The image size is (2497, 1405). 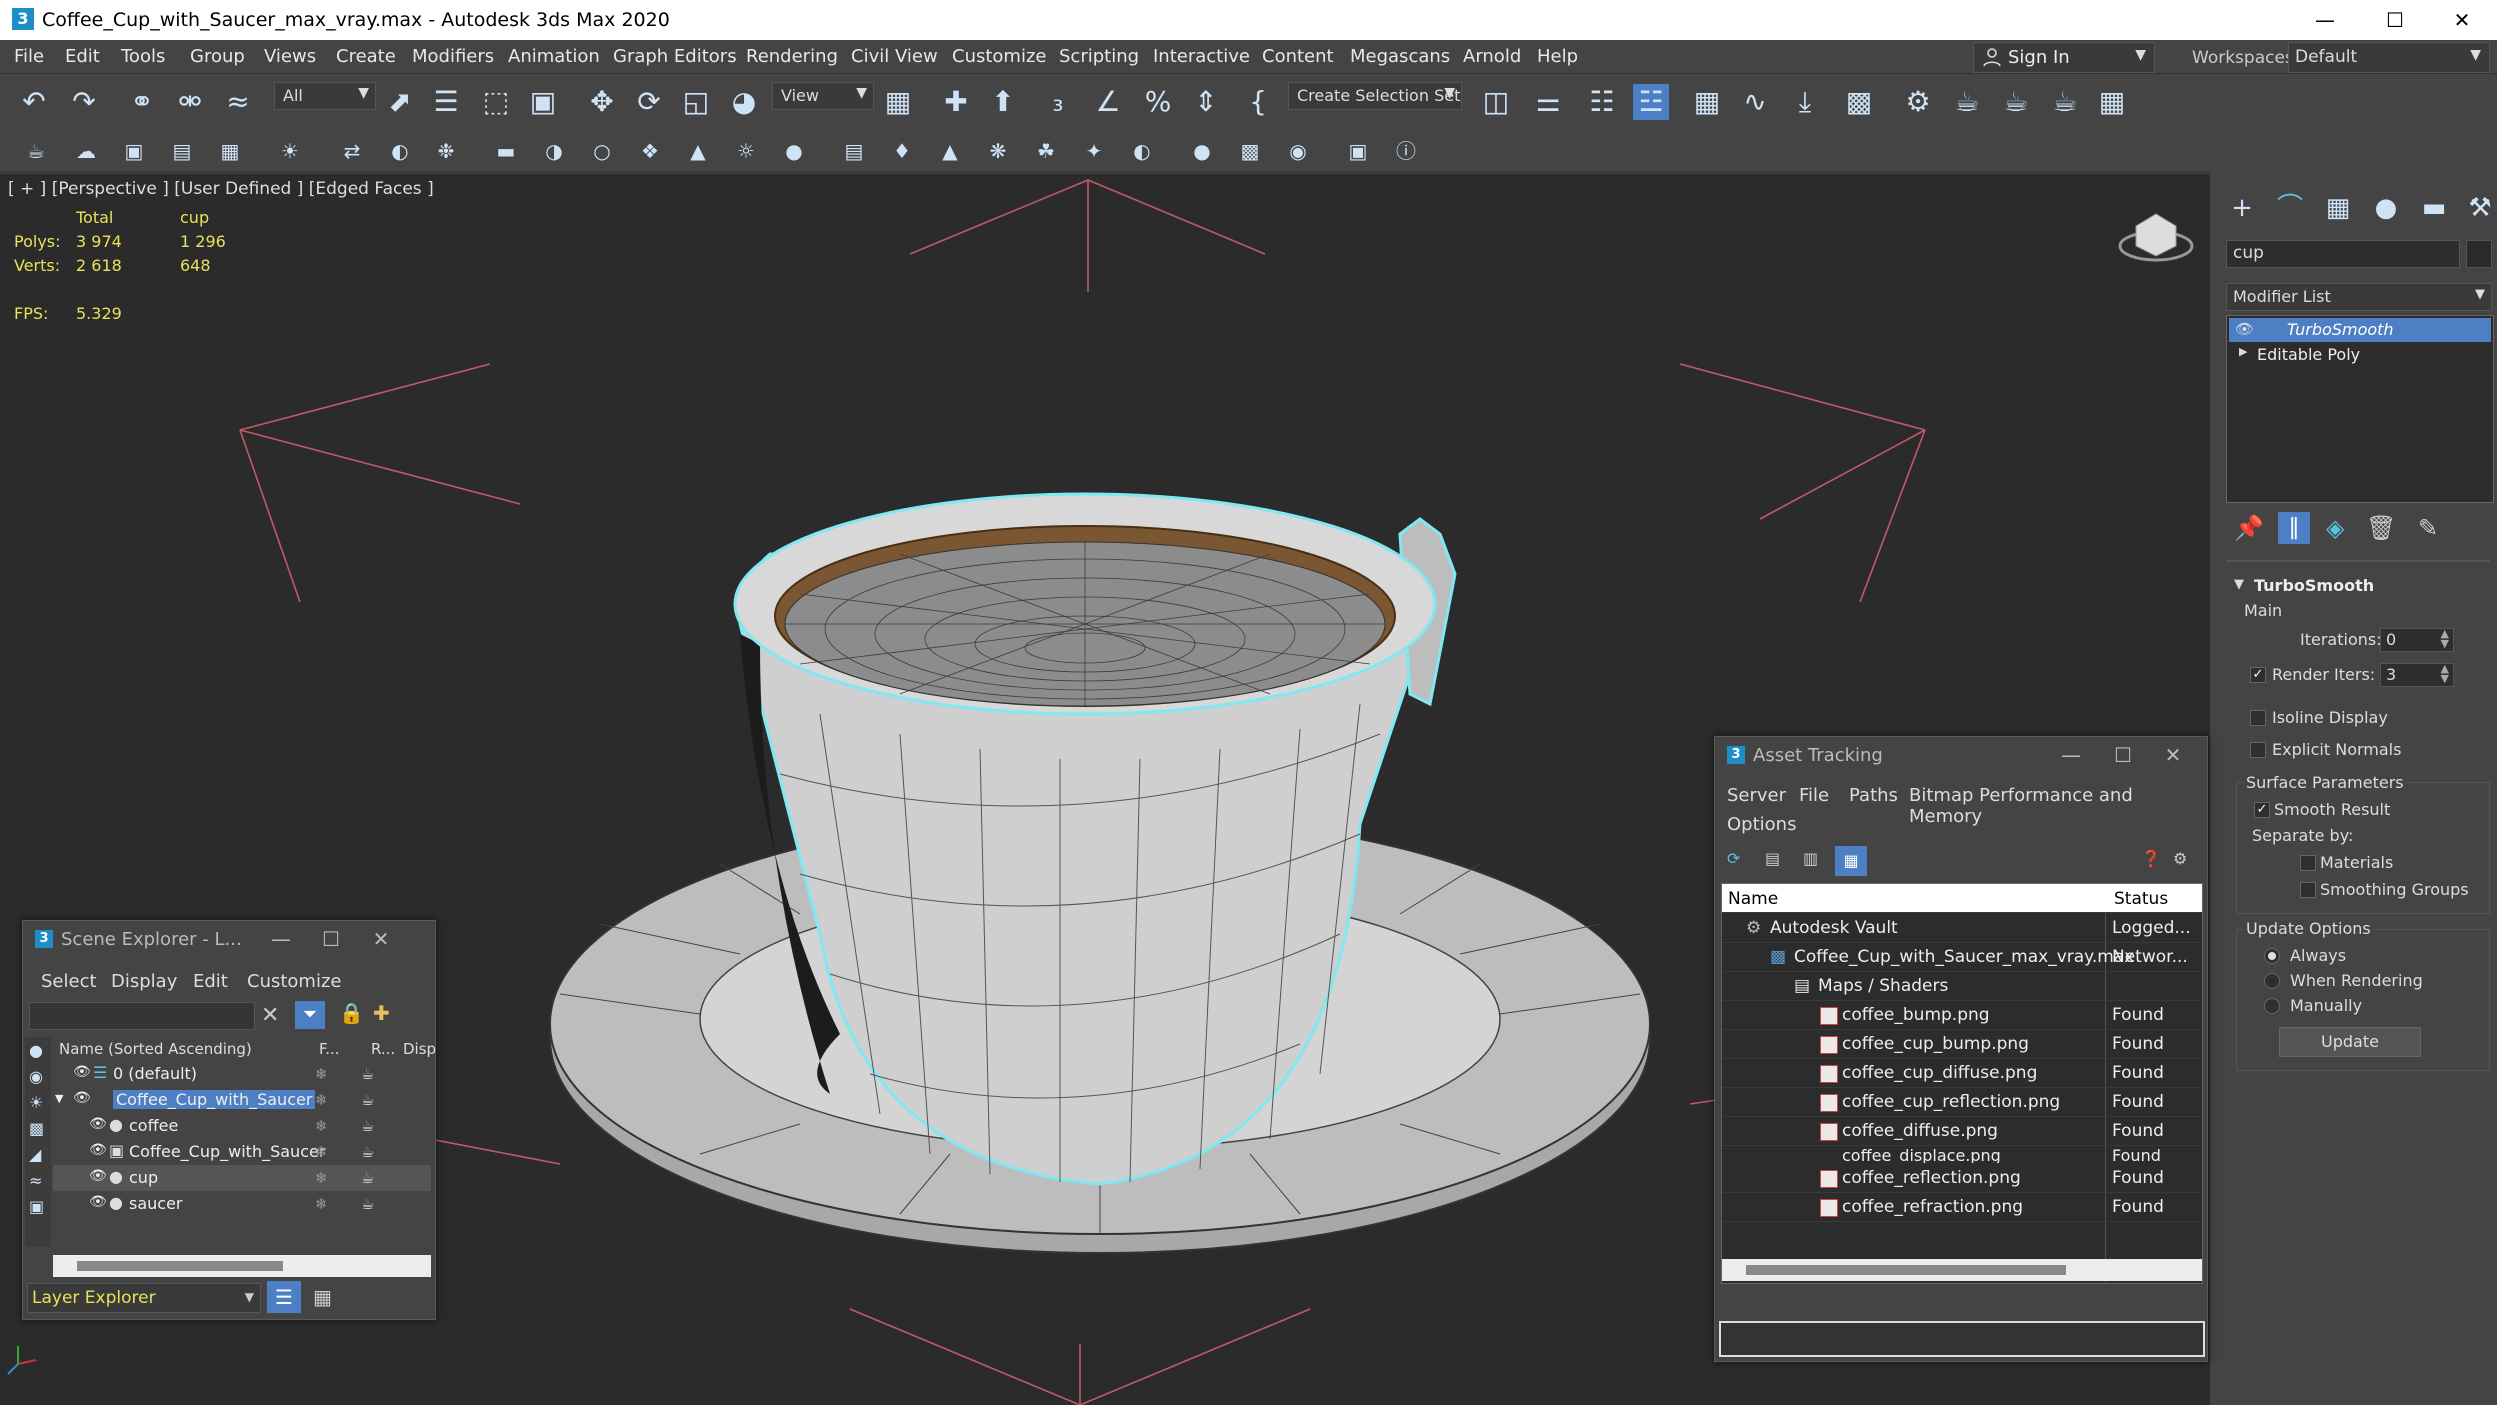 What do you see at coordinates (698, 151) in the screenshot?
I see `ies-light-icon: ▲` at bounding box center [698, 151].